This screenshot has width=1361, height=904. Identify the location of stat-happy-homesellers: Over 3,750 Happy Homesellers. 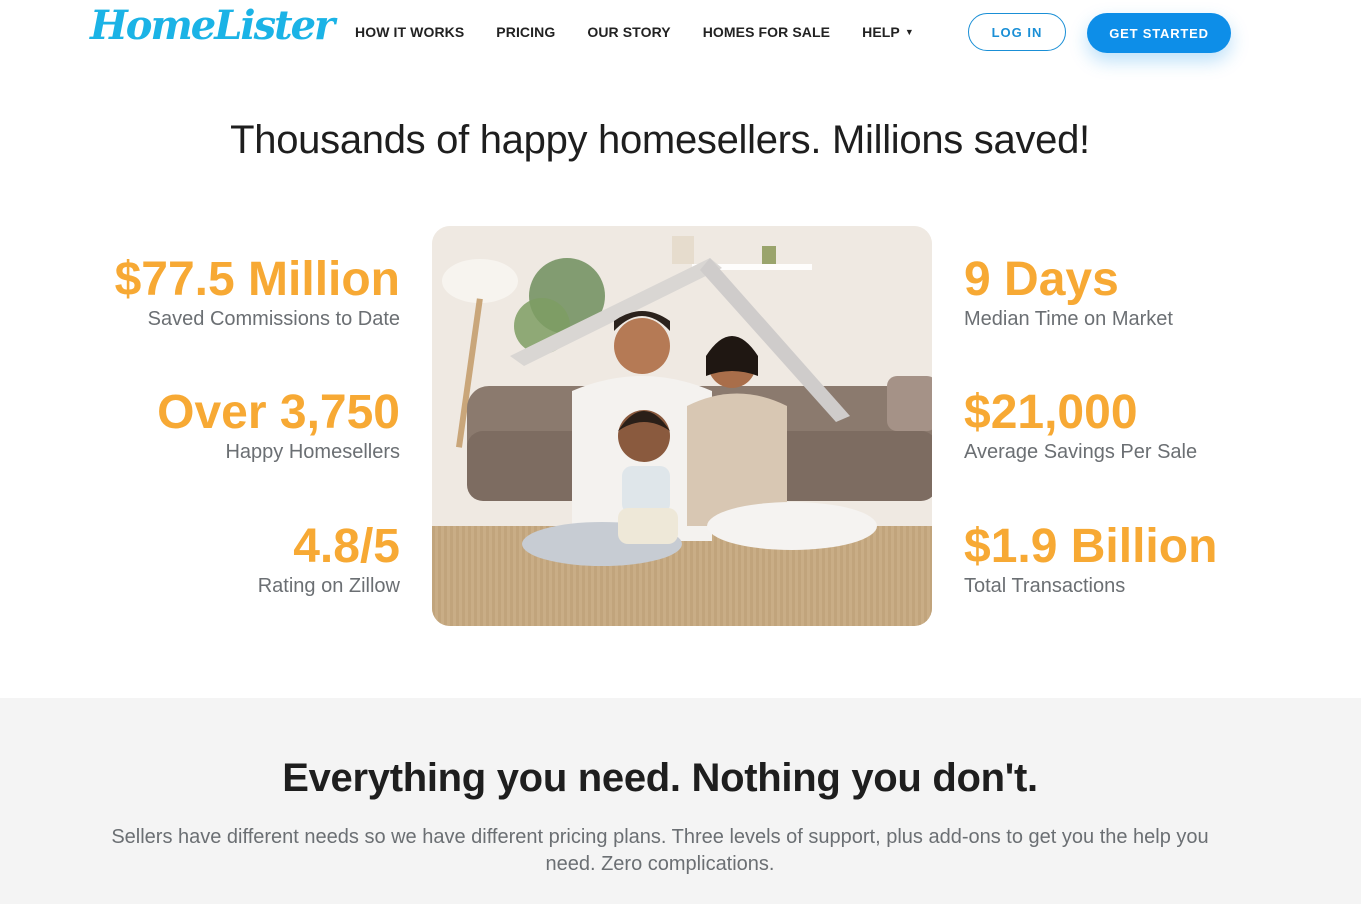
(278, 426).